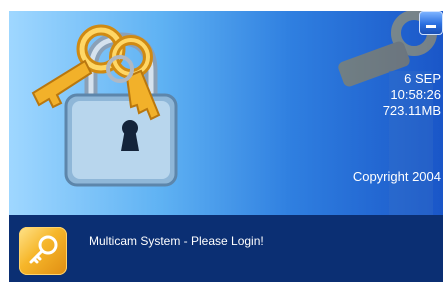 The image size is (443, 282). I want to click on date-text: 6 SEP, so click(422, 78).